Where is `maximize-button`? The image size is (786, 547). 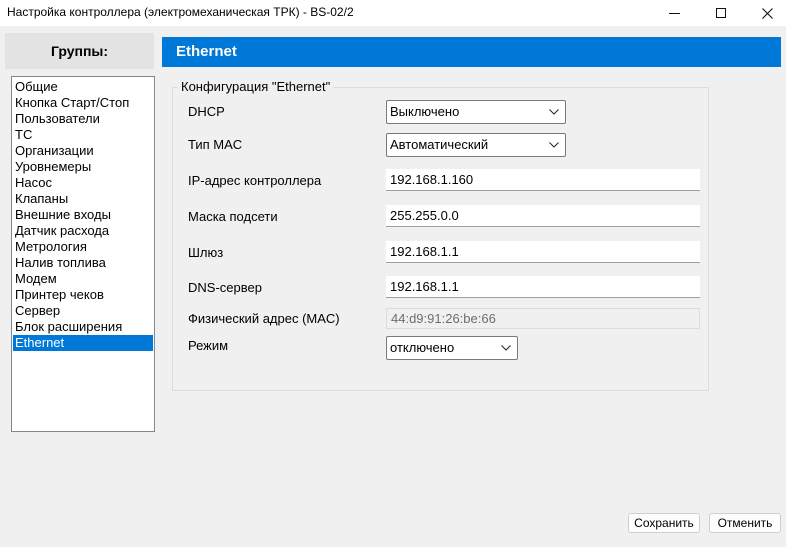
maximize-button is located at coordinates (721, 13).